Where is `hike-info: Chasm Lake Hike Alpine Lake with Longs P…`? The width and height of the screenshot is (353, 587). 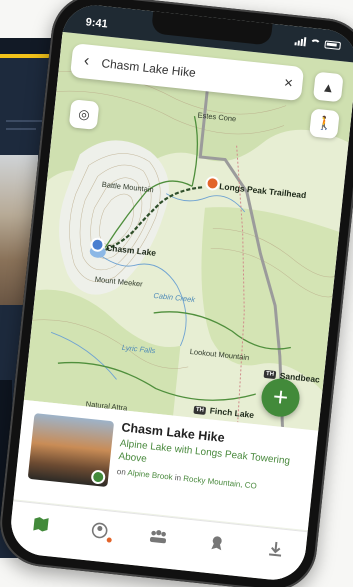
hike-info: Chasm Lake Hike Alpine Lake with Longs P… is located at coordinates (212, 458).